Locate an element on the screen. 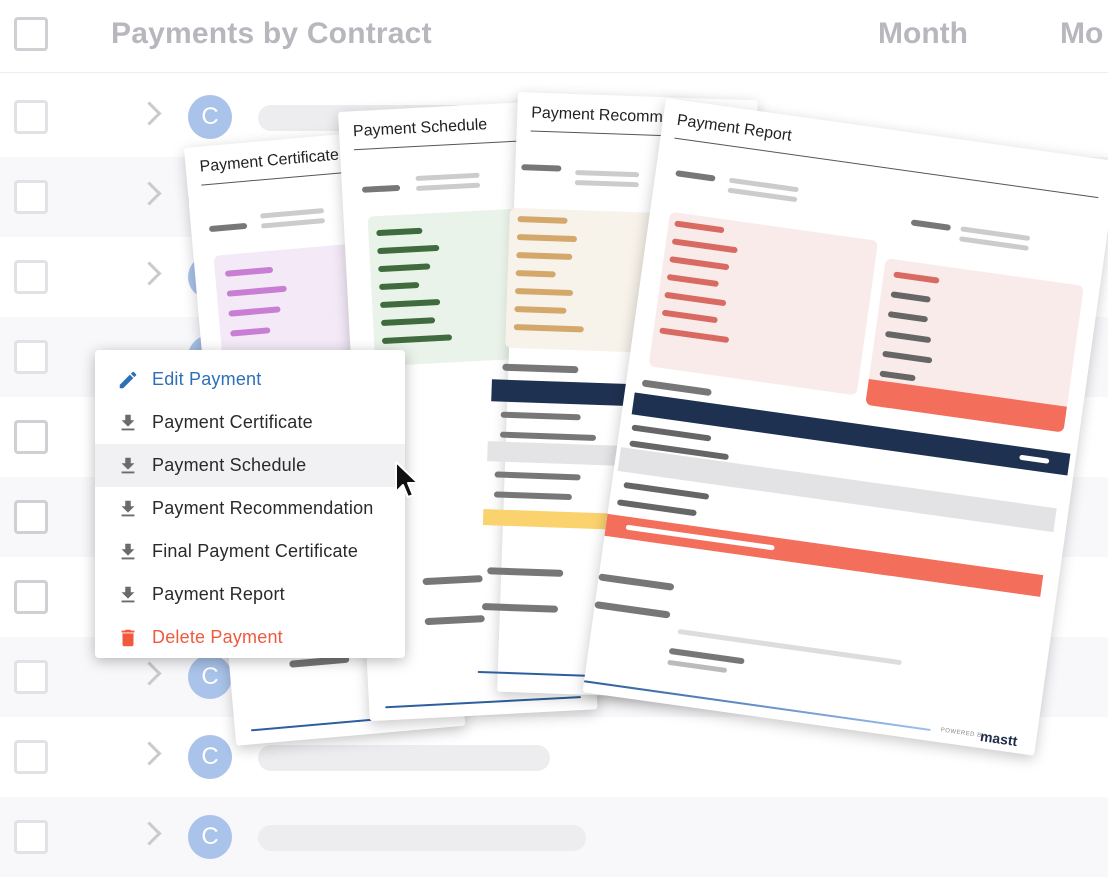 The height and width of the screenshot is (877, 1108). menu-item-label: Payment Schedule is located at coordinates (229, 465).